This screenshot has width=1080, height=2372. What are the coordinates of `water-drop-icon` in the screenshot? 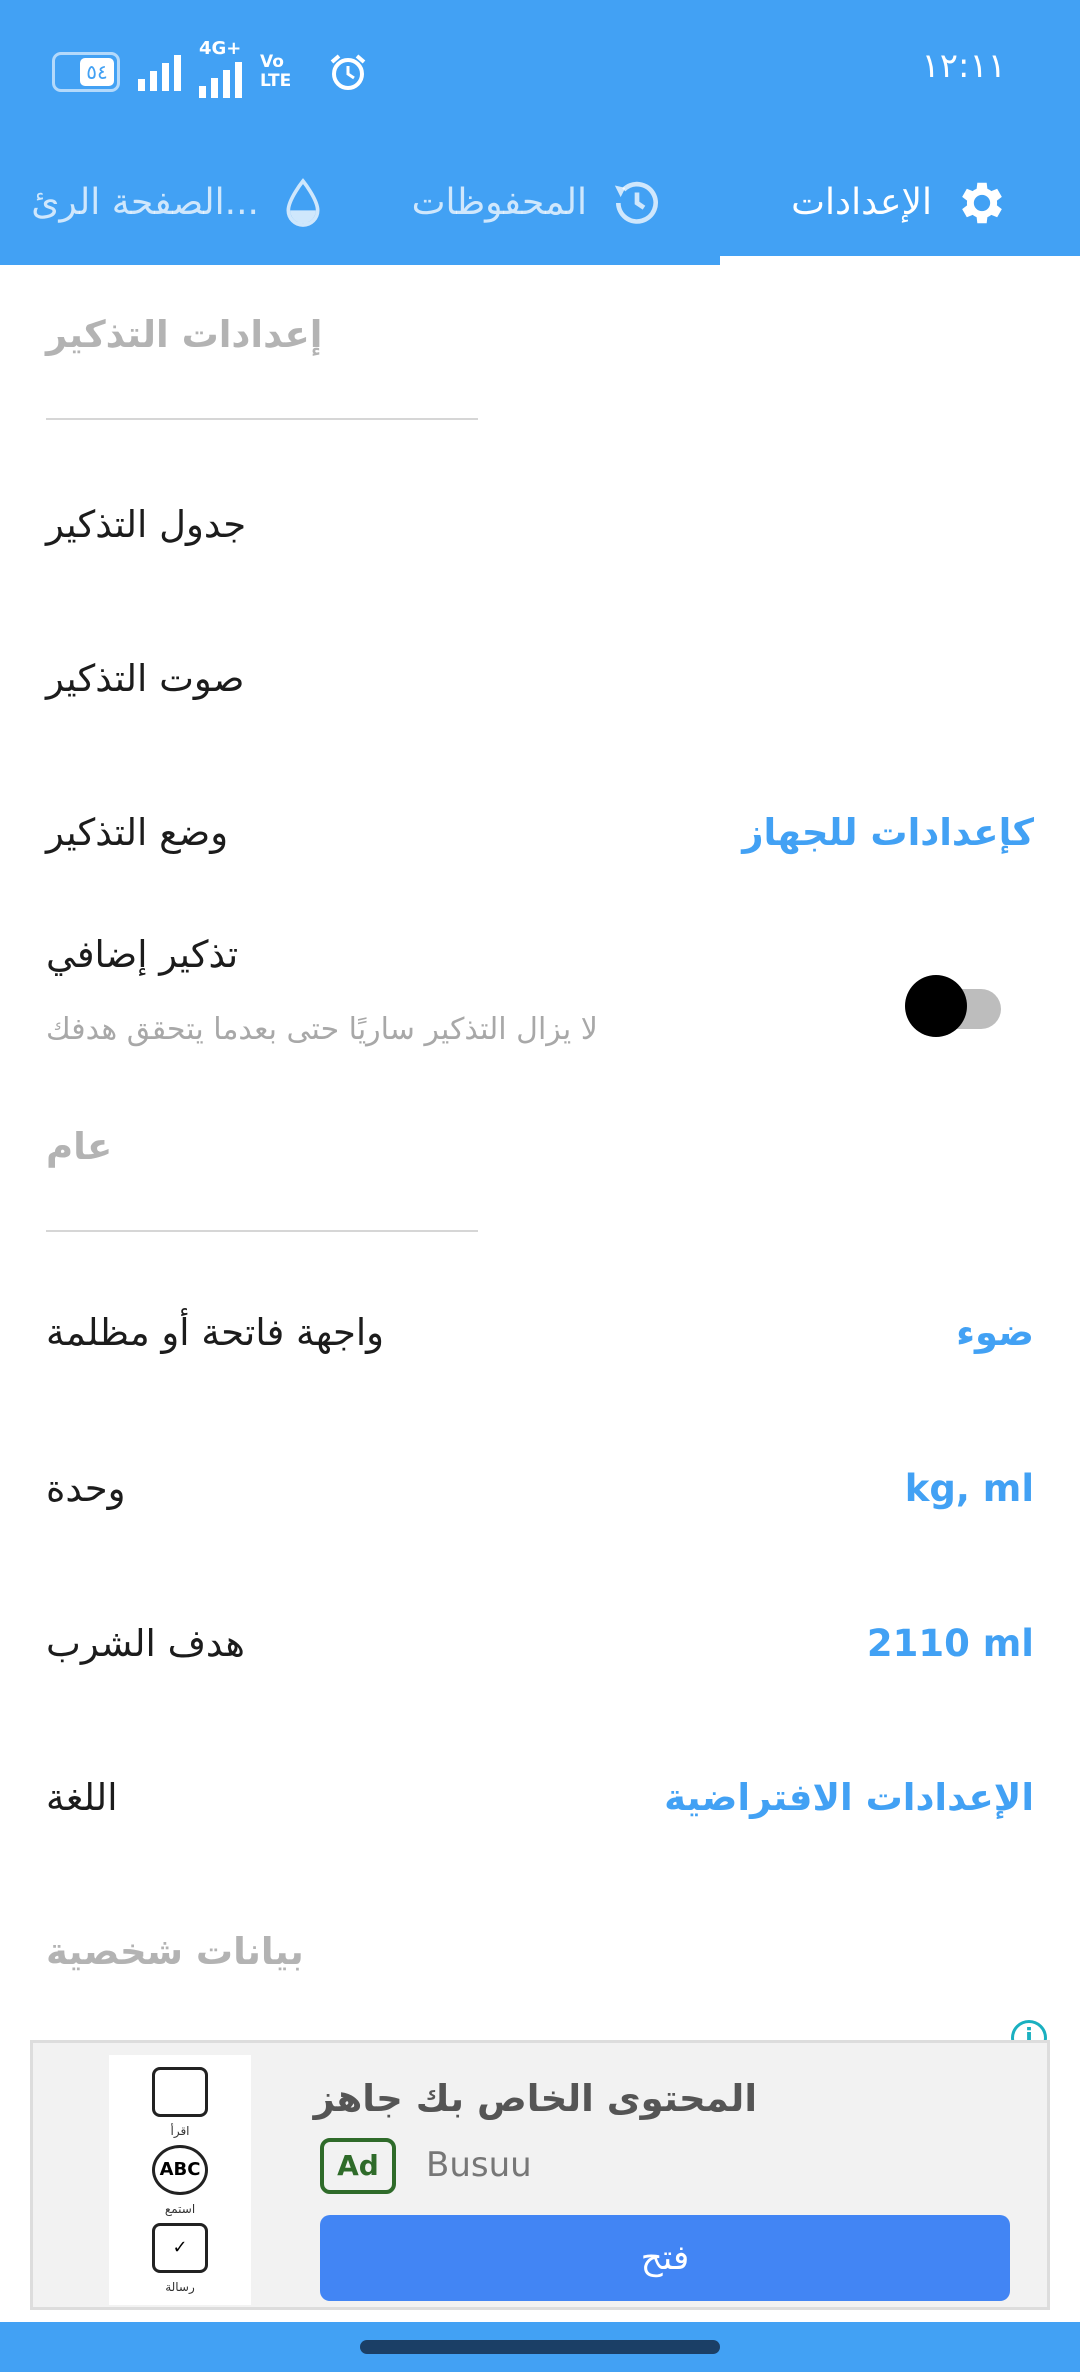 It's located at (303, 202).